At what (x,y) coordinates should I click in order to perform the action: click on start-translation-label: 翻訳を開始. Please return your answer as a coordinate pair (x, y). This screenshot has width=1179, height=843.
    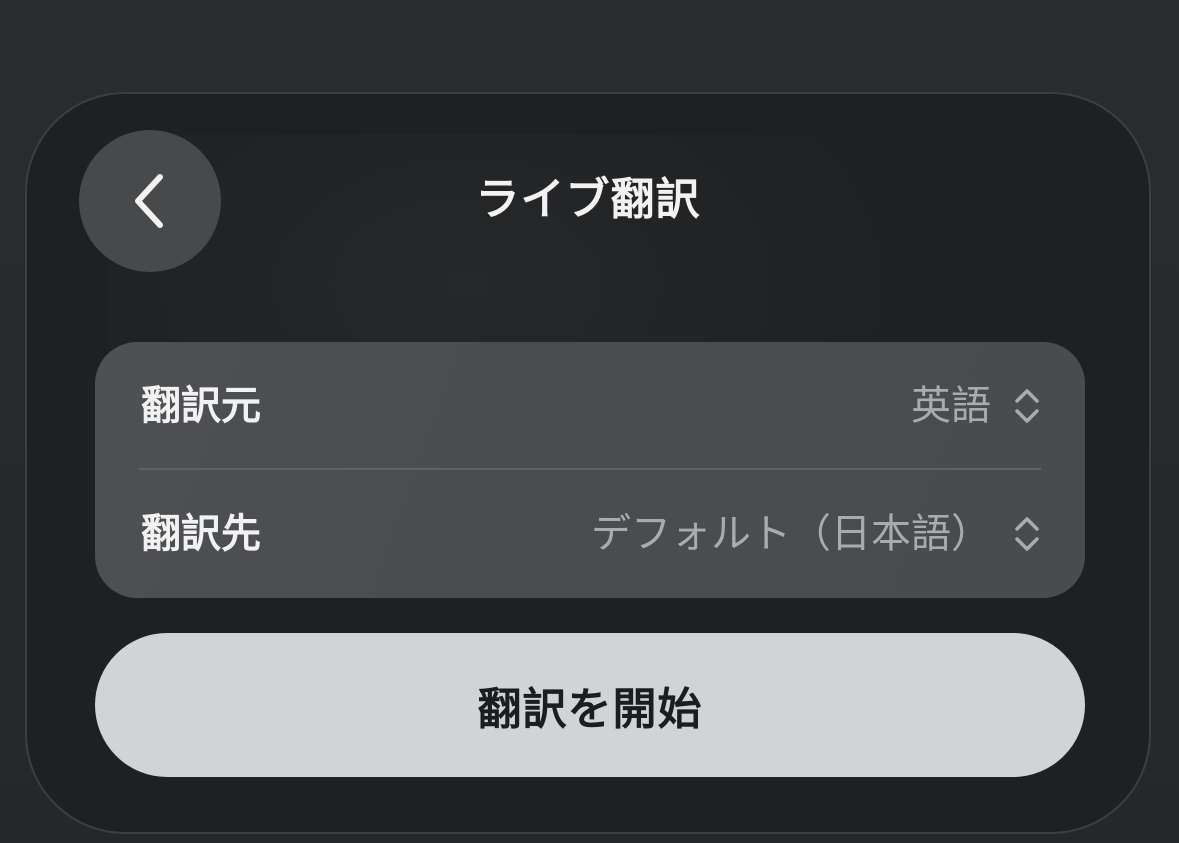
    Looking at the image, I should click on (590, 709).